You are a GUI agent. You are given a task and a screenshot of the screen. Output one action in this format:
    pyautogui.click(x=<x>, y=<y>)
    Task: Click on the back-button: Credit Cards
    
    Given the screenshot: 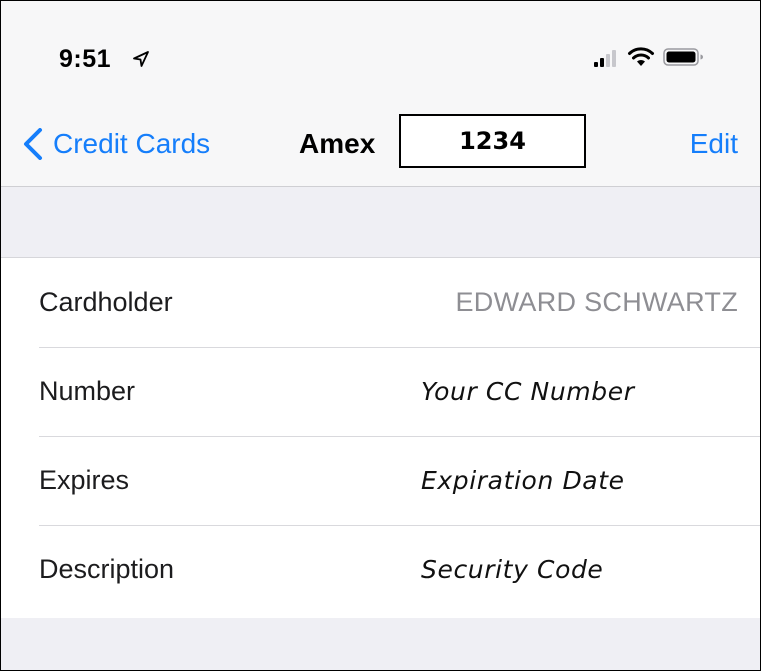 What is the action you would take?
    pyautogui.click(x=116, y=144)
    